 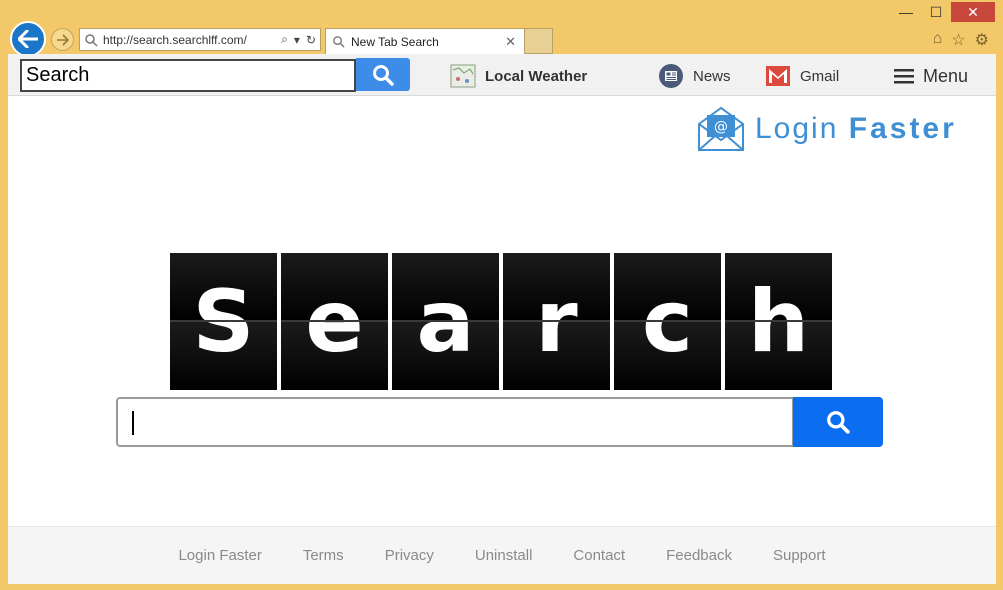 I want to click on dropdown-icon: ▾, so click(x=297, y=40).